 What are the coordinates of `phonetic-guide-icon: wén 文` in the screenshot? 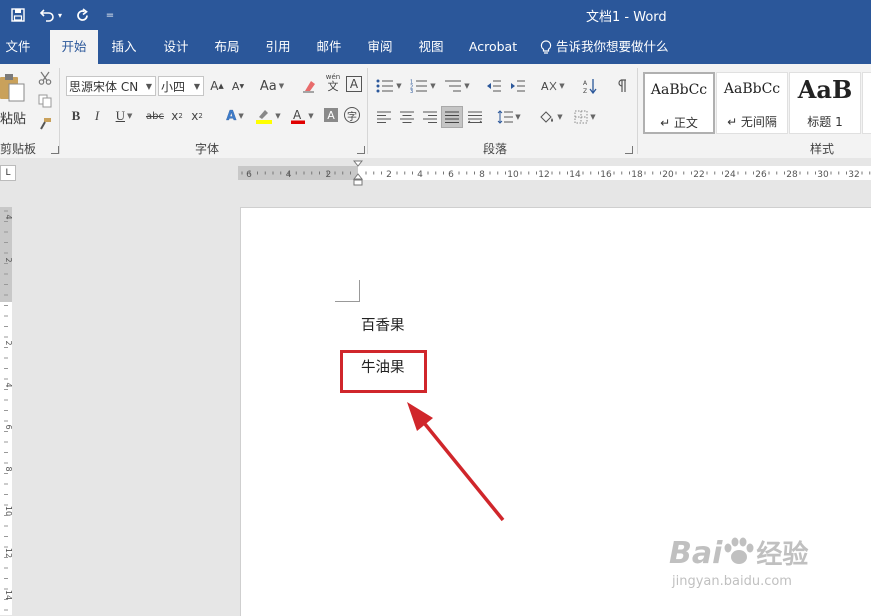 It's located at (333, 82).